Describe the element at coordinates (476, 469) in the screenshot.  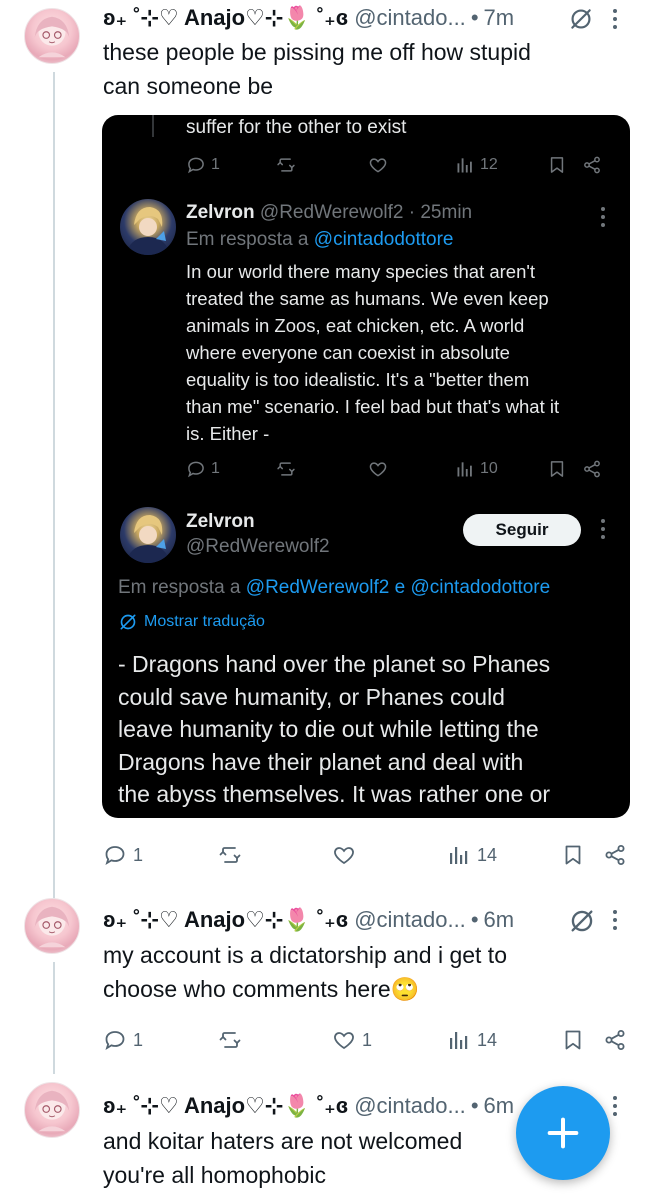
I see `views-button: 10` at that location.